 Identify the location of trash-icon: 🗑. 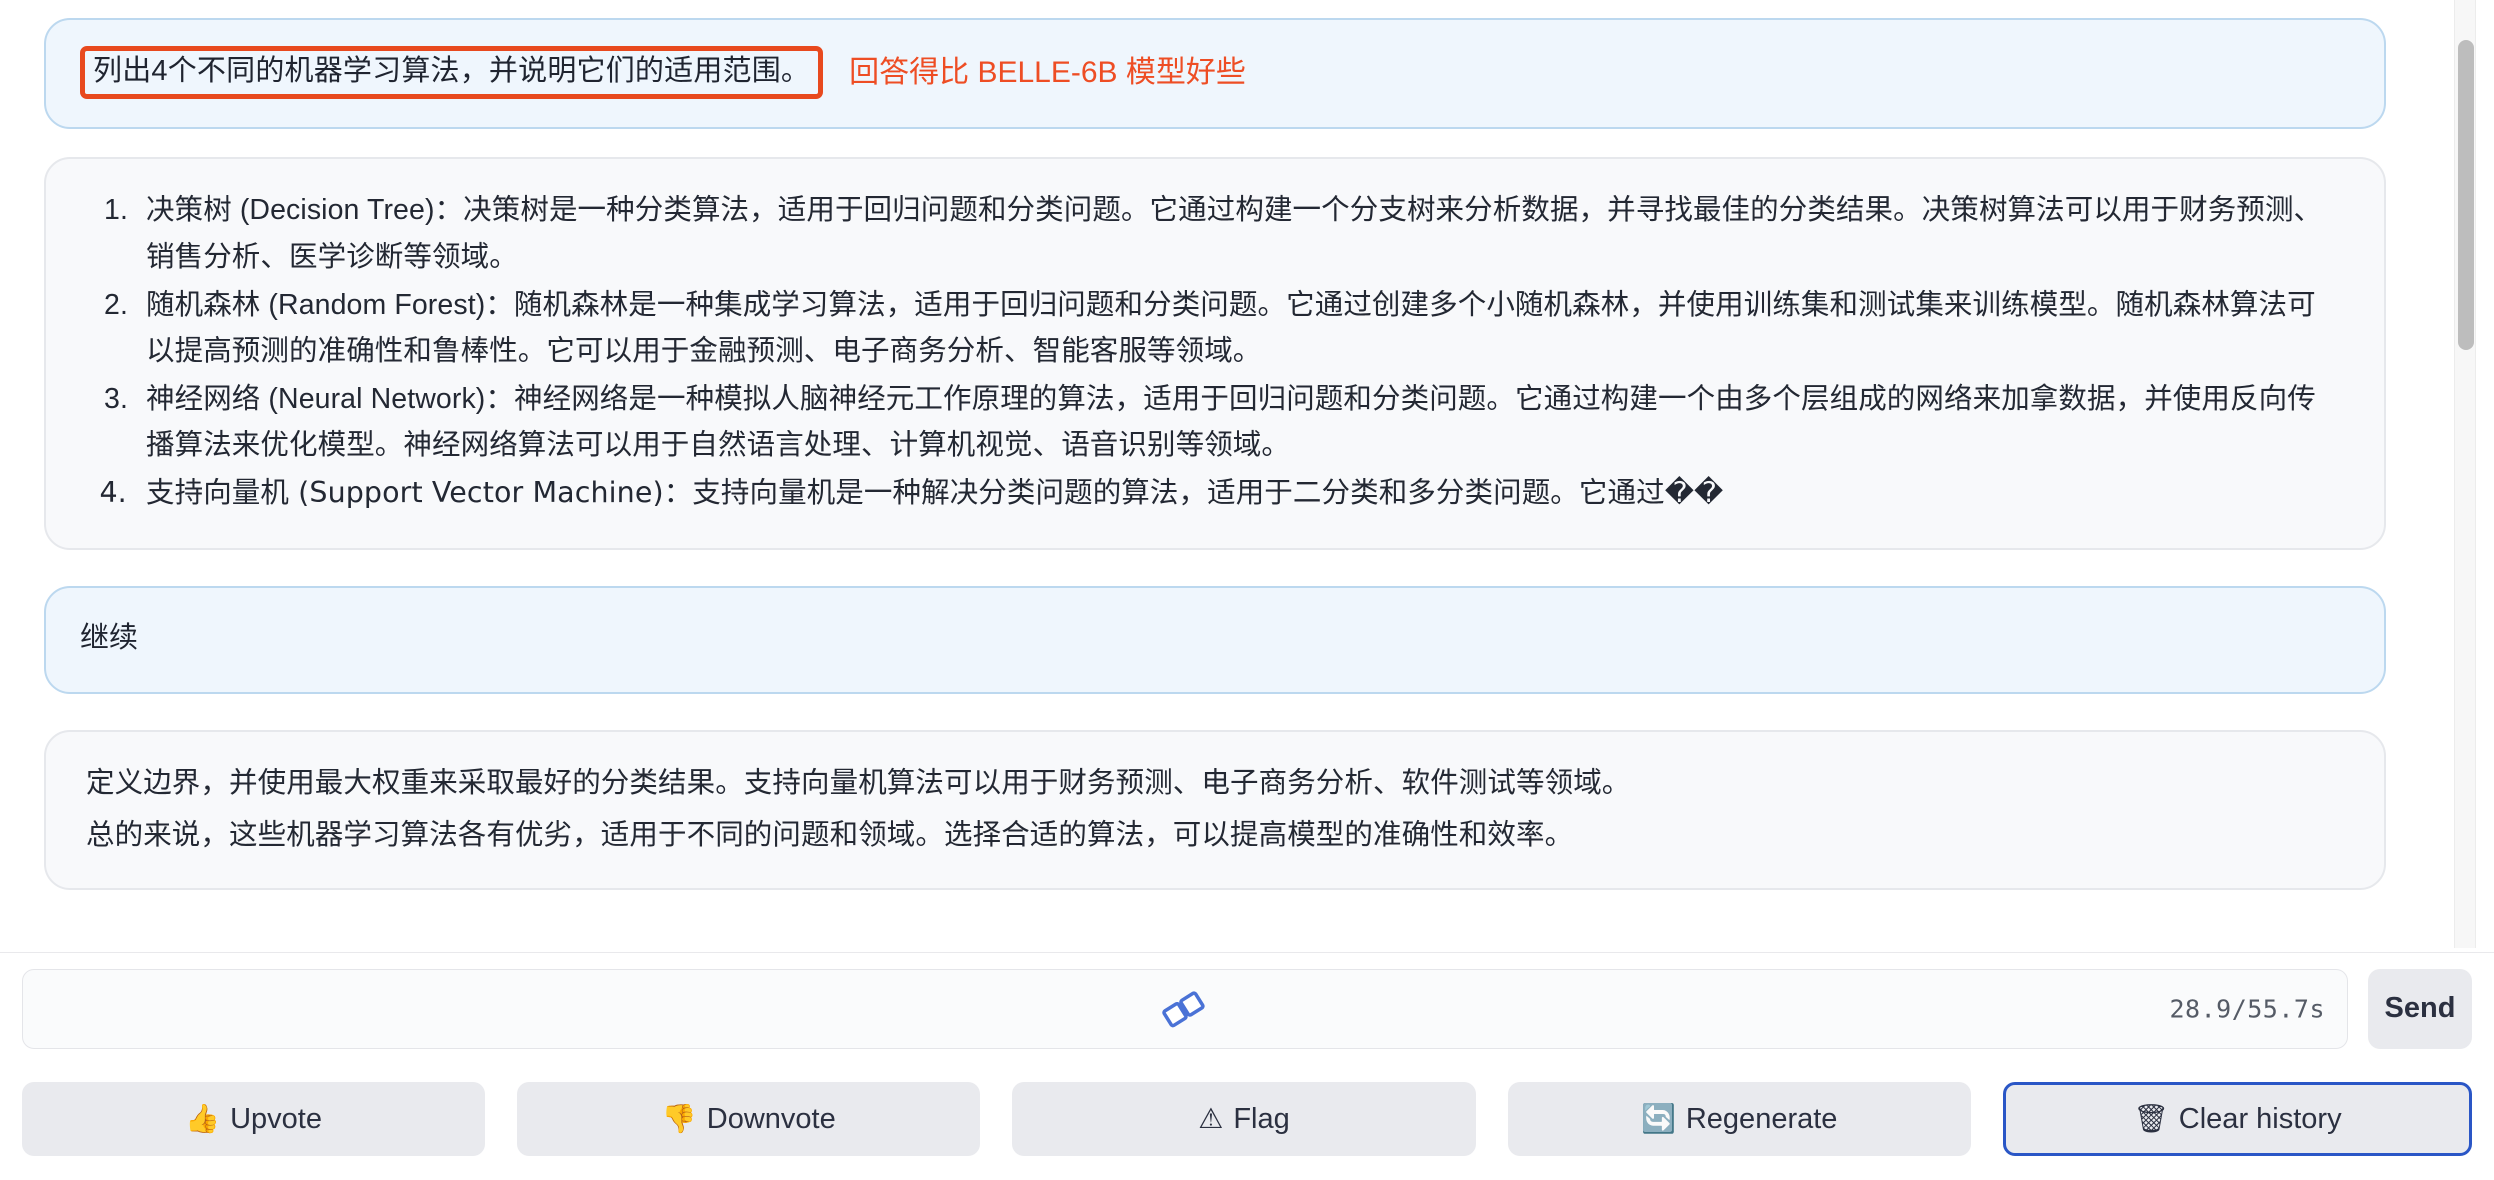
(2151, 1118).